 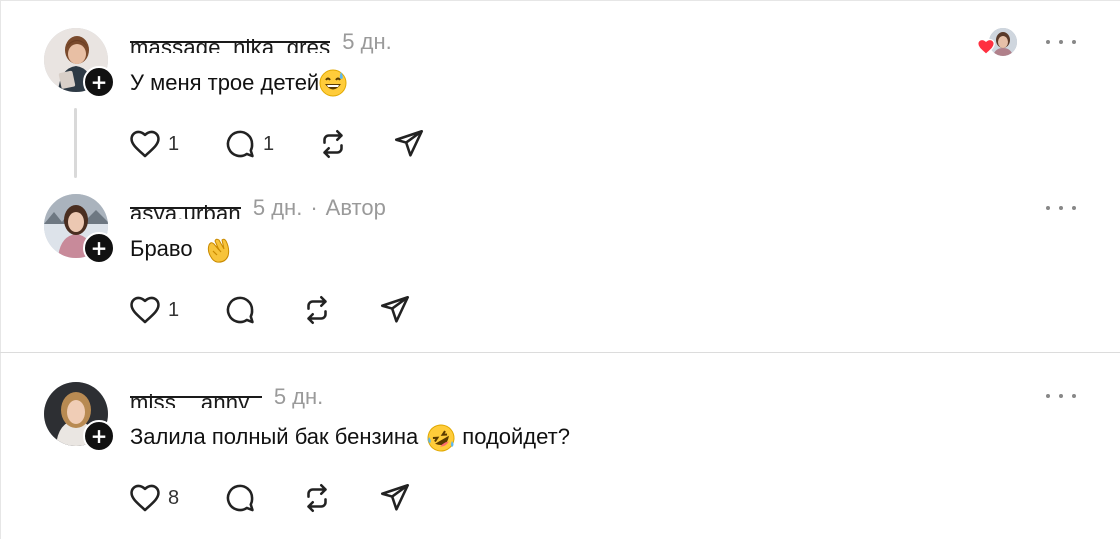 What do you see at coordinates (174, 497) in the screenshot?
I see `like-count: 8` at bounding box center [174, 497].